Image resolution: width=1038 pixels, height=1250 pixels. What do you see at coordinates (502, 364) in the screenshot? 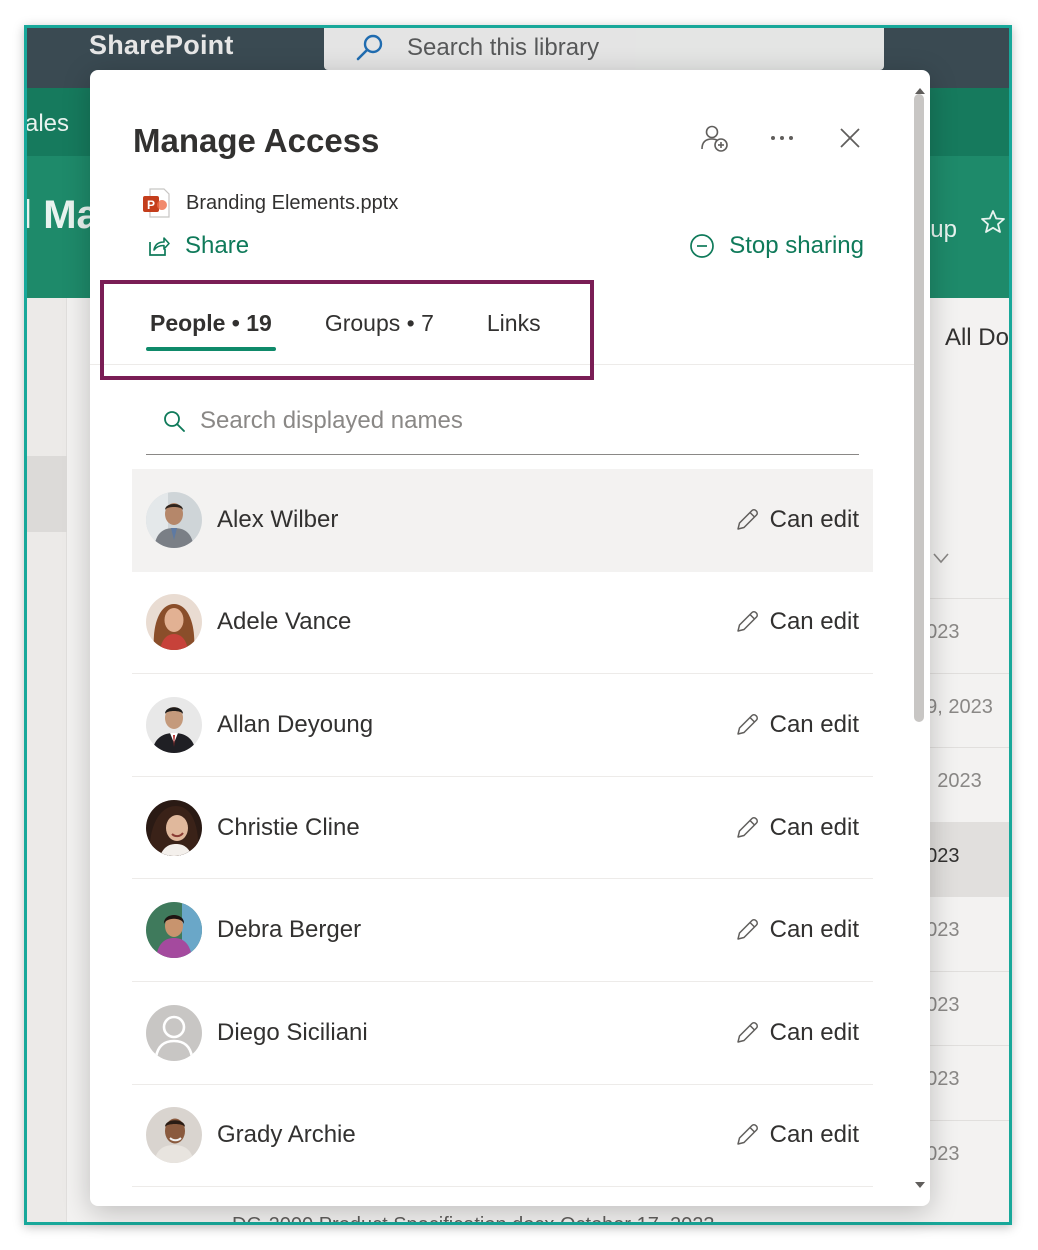
I see `tab-divider` at bounding box center [502, 364].